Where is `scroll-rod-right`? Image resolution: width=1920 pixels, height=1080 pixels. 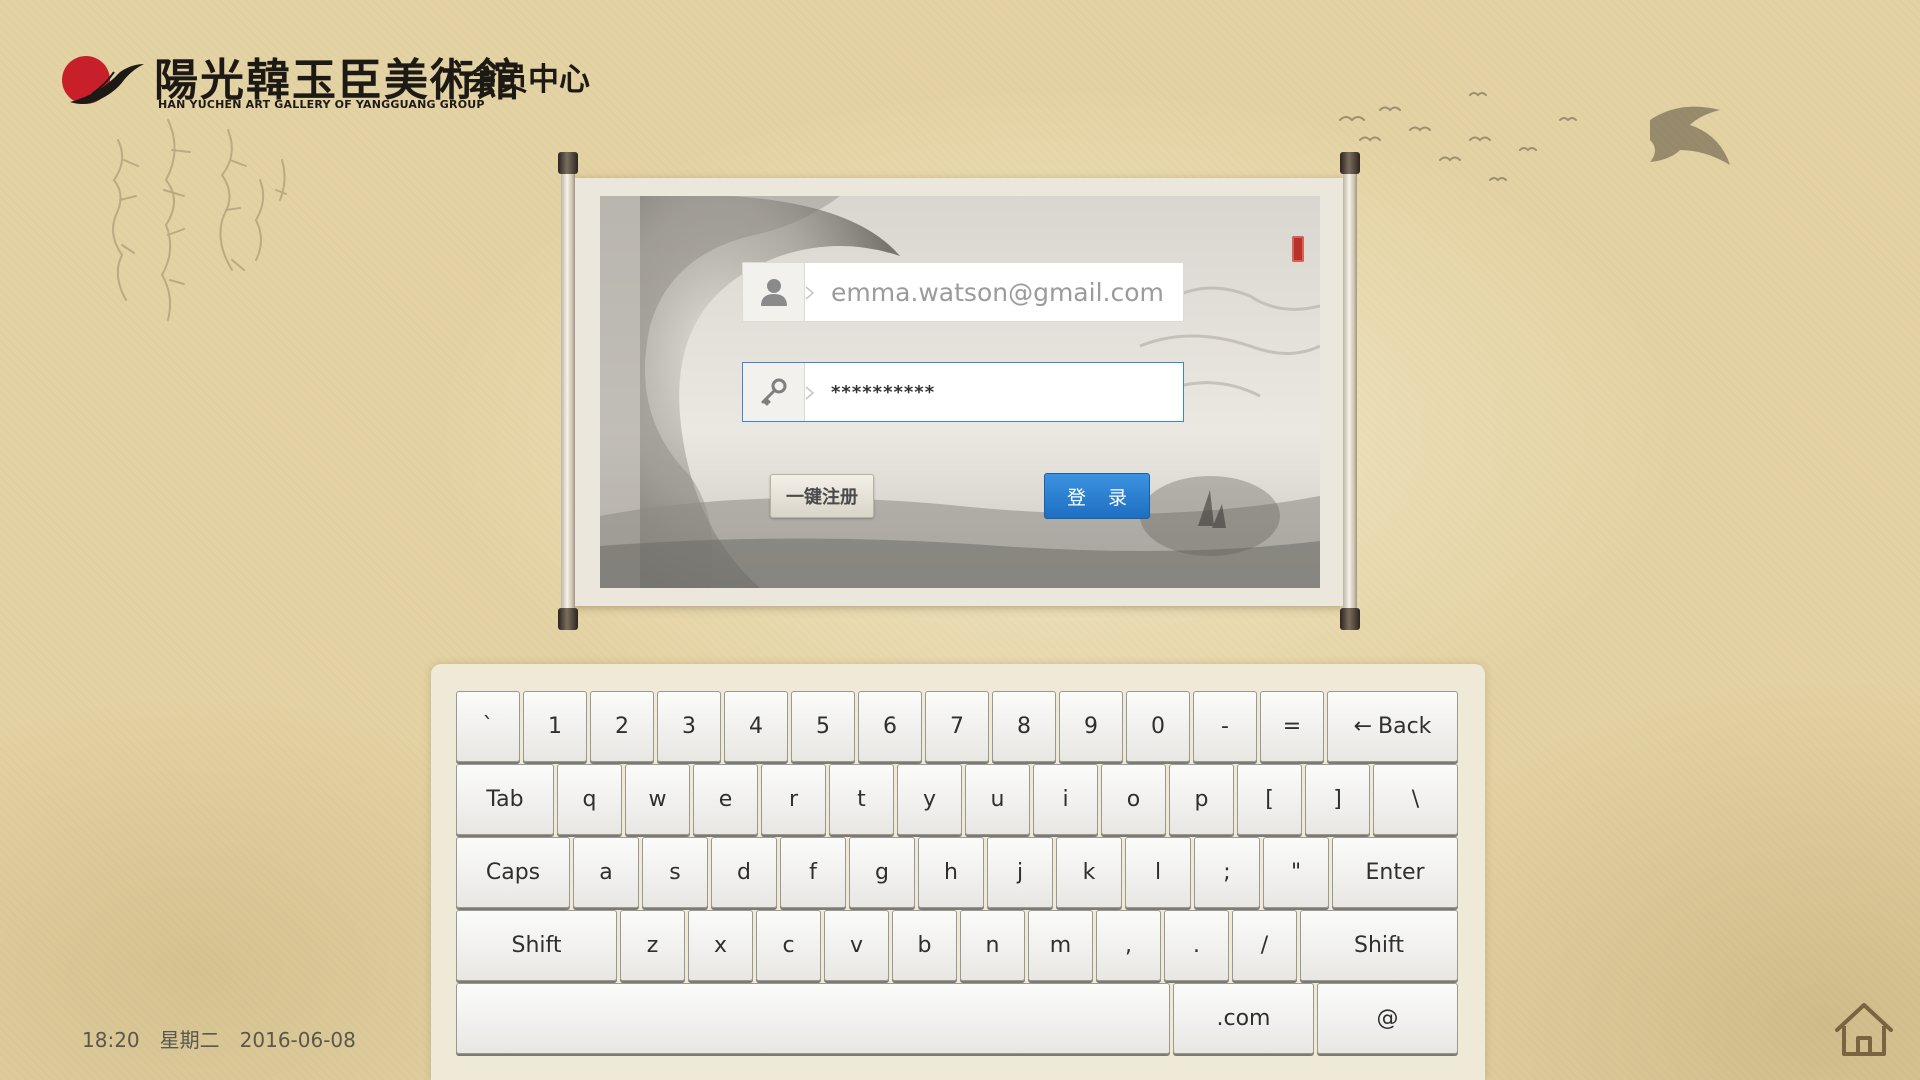 scroll-rod-right is located at coordinates (1350, 391).